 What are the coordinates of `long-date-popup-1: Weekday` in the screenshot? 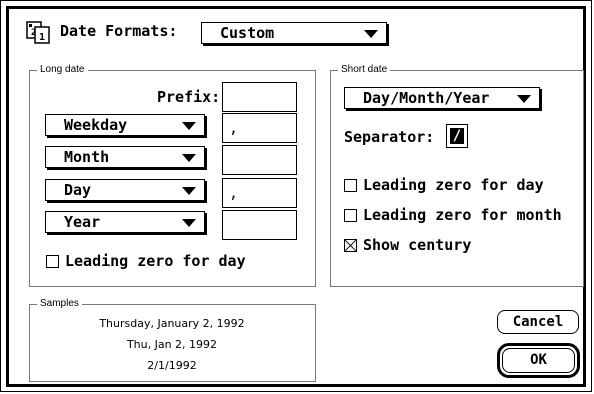 It's located at (125, 125).